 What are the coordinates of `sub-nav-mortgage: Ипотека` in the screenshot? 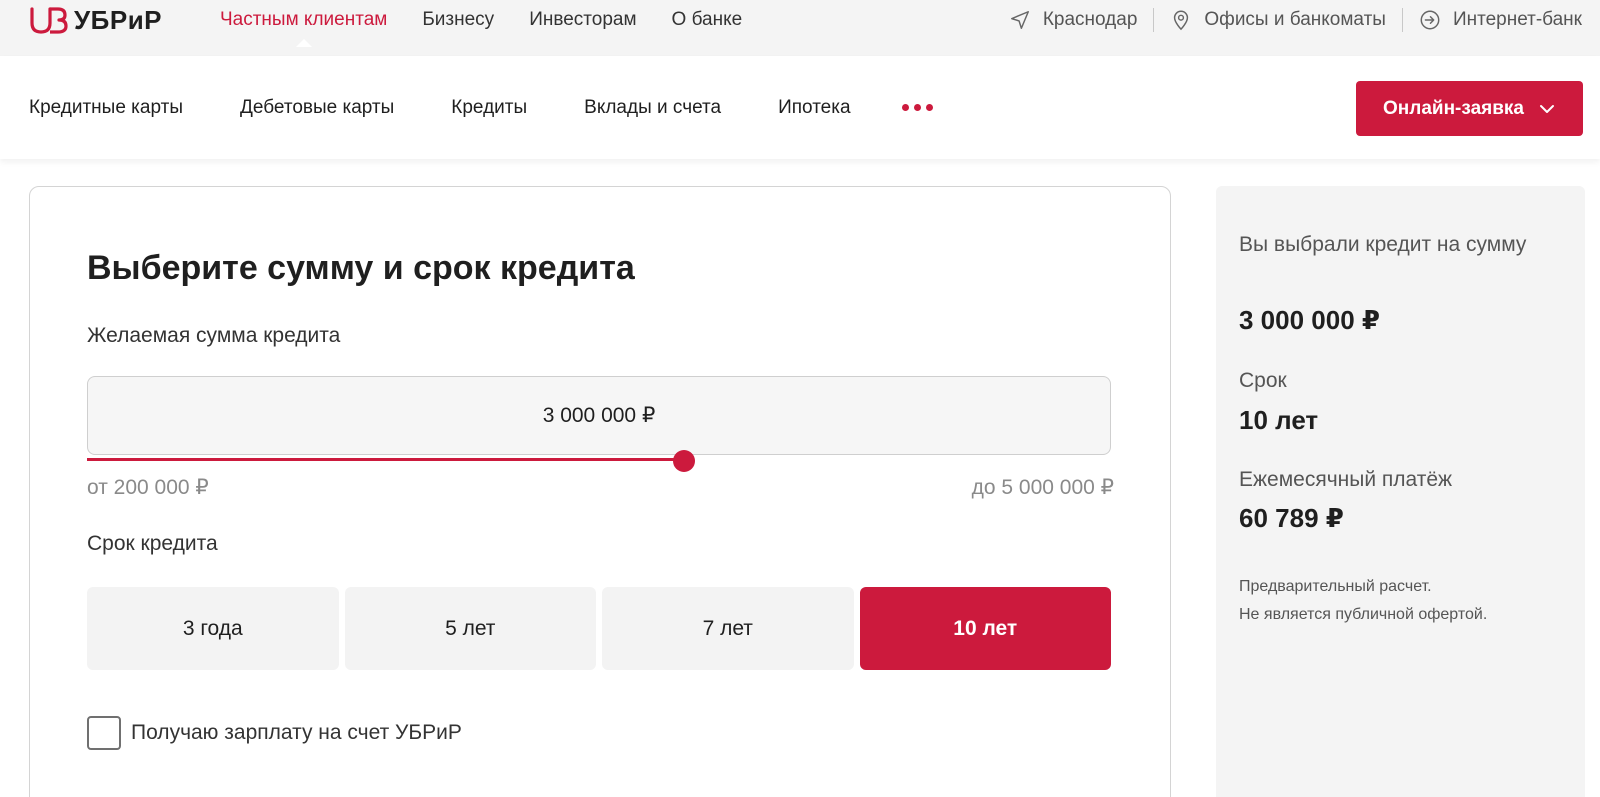 It's located at (814, 108).